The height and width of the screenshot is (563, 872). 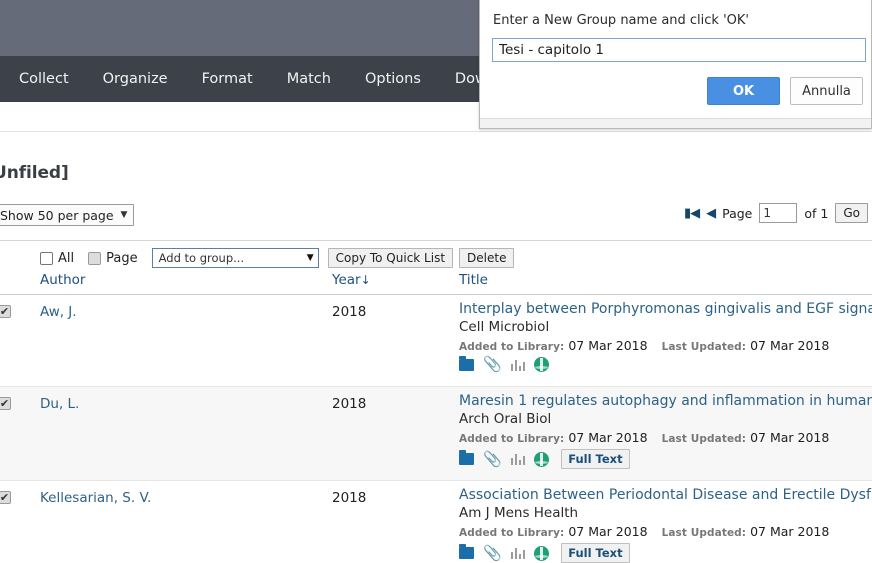 What do you see at coordinates (743, 91) in the screenshot?
I see `ok-button: OK` at bounding box center [743, 91].